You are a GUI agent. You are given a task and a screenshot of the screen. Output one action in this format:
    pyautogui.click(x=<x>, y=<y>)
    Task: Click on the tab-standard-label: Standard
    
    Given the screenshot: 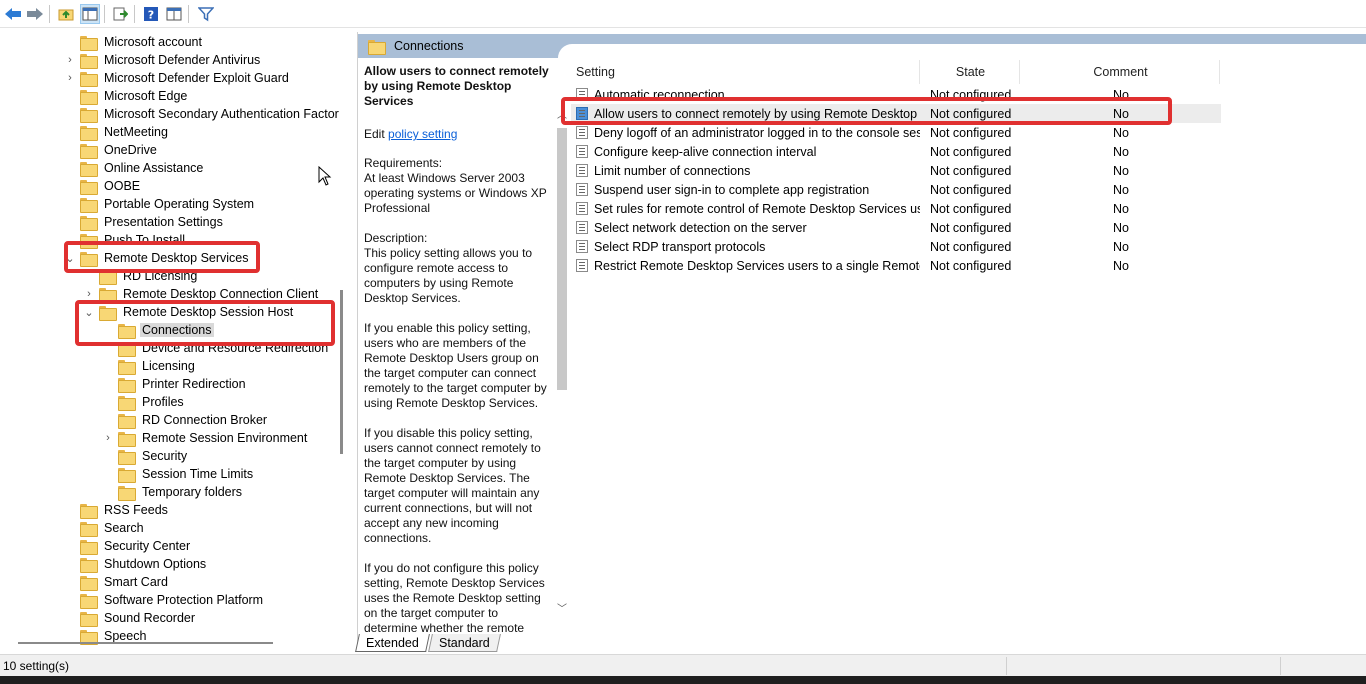 What is the action you would take?
    pyautogui.click(x=464, y=642)
    